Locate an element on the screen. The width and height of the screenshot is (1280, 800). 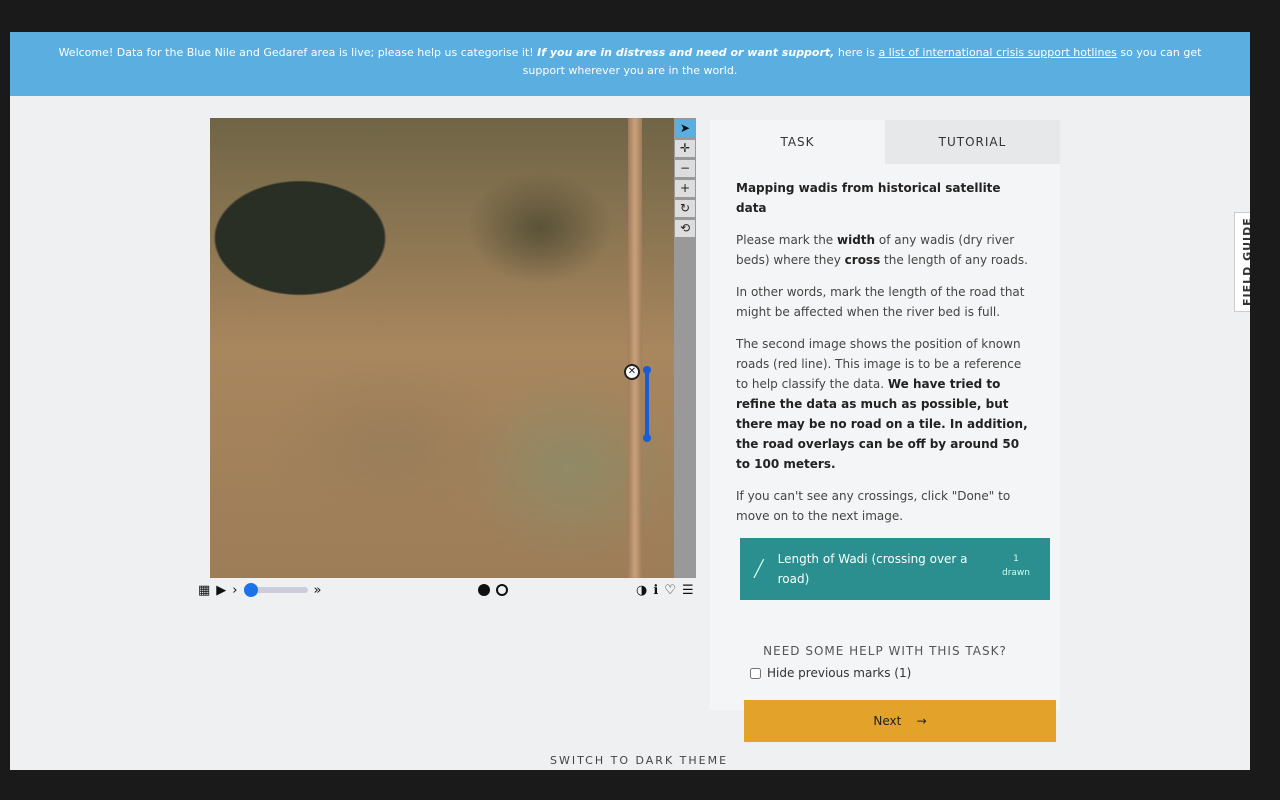
playback-controls: ▦ ▶ › » is located at coordinates (259, 590).